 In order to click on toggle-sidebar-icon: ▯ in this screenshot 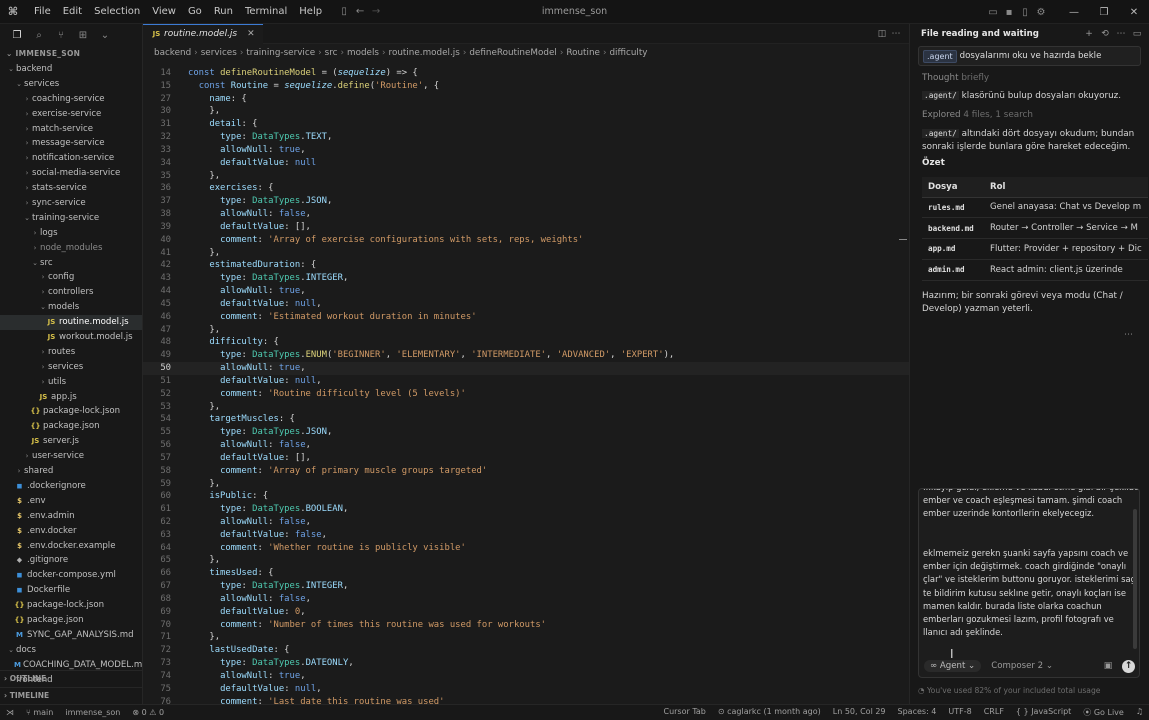, I will do `click(344, 11)`.